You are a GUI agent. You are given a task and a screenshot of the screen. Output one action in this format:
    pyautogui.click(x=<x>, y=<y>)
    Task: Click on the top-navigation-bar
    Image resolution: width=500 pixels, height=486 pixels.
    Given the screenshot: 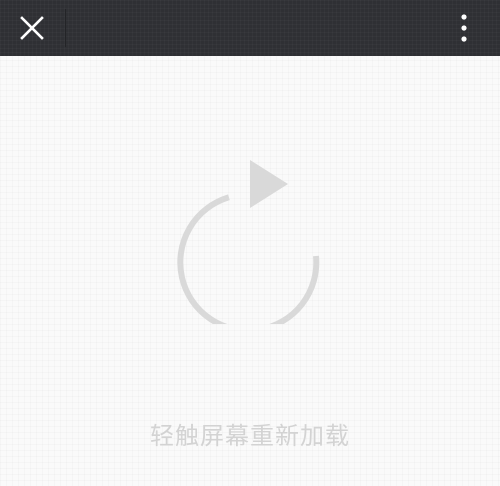 What is the action you would take?
    pyautogui.click(x=250, y=28)
    